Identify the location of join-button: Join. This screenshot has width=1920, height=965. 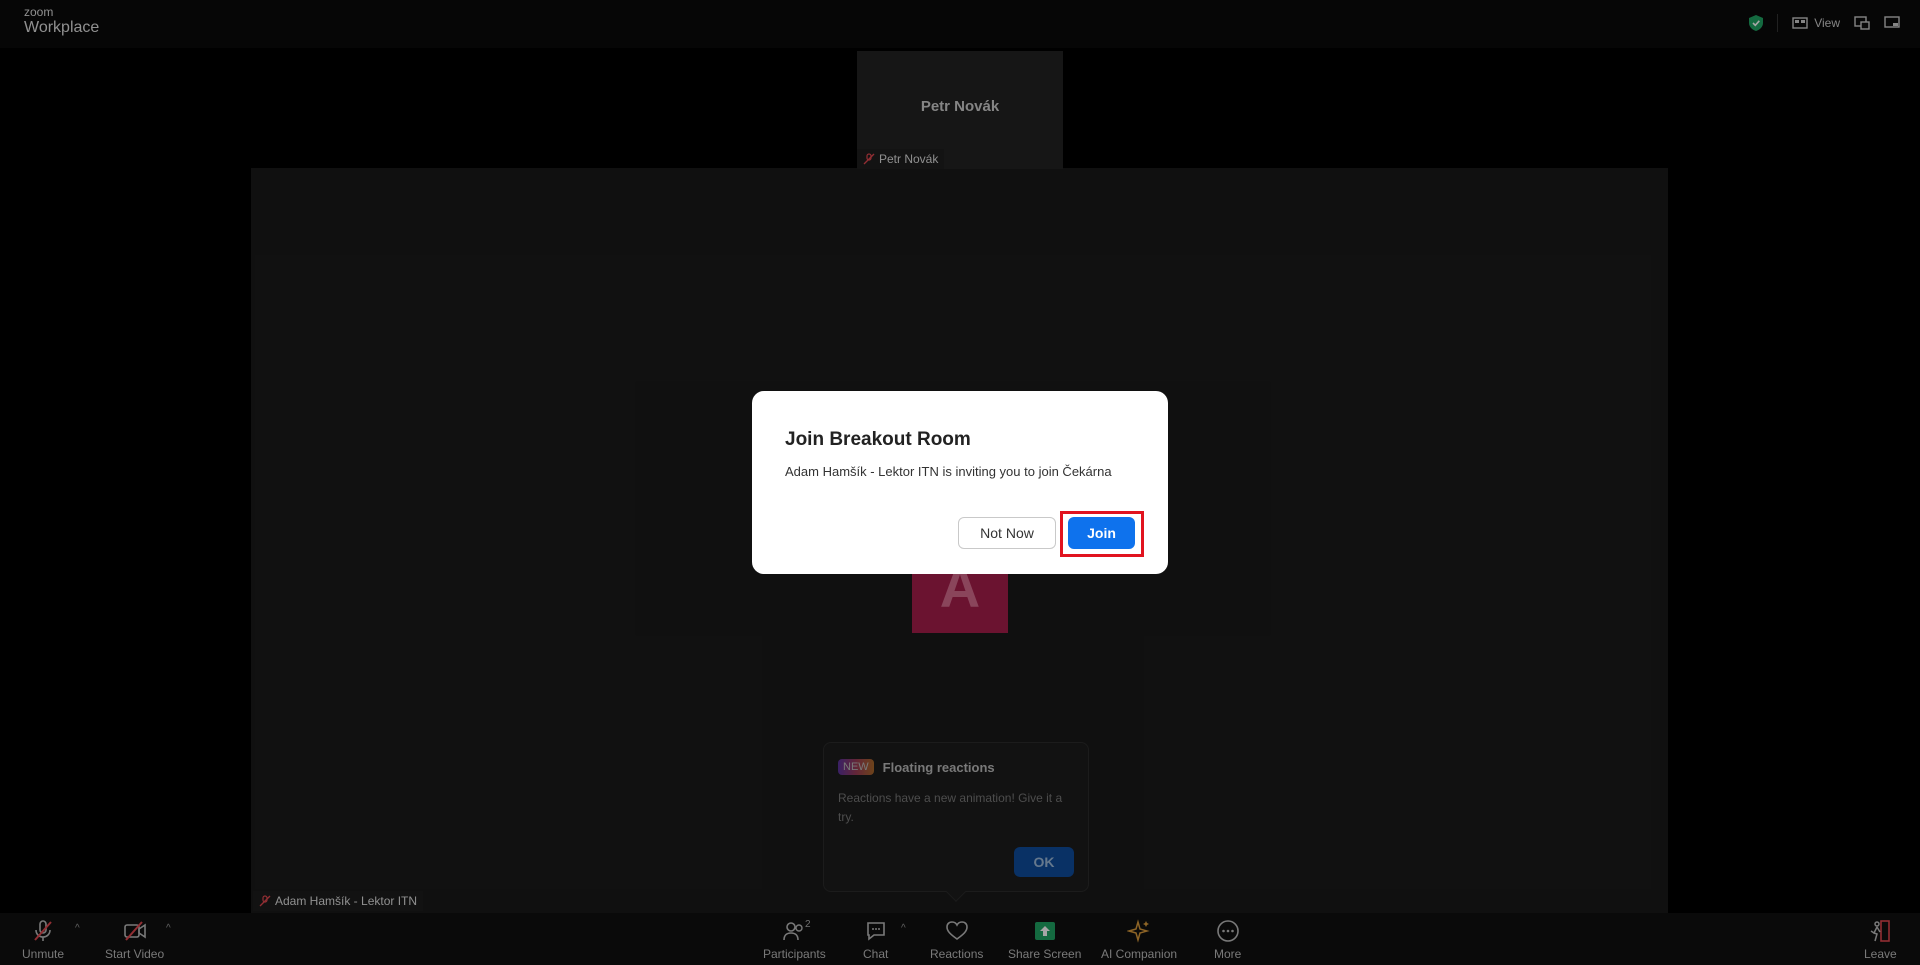
(1101, 533).